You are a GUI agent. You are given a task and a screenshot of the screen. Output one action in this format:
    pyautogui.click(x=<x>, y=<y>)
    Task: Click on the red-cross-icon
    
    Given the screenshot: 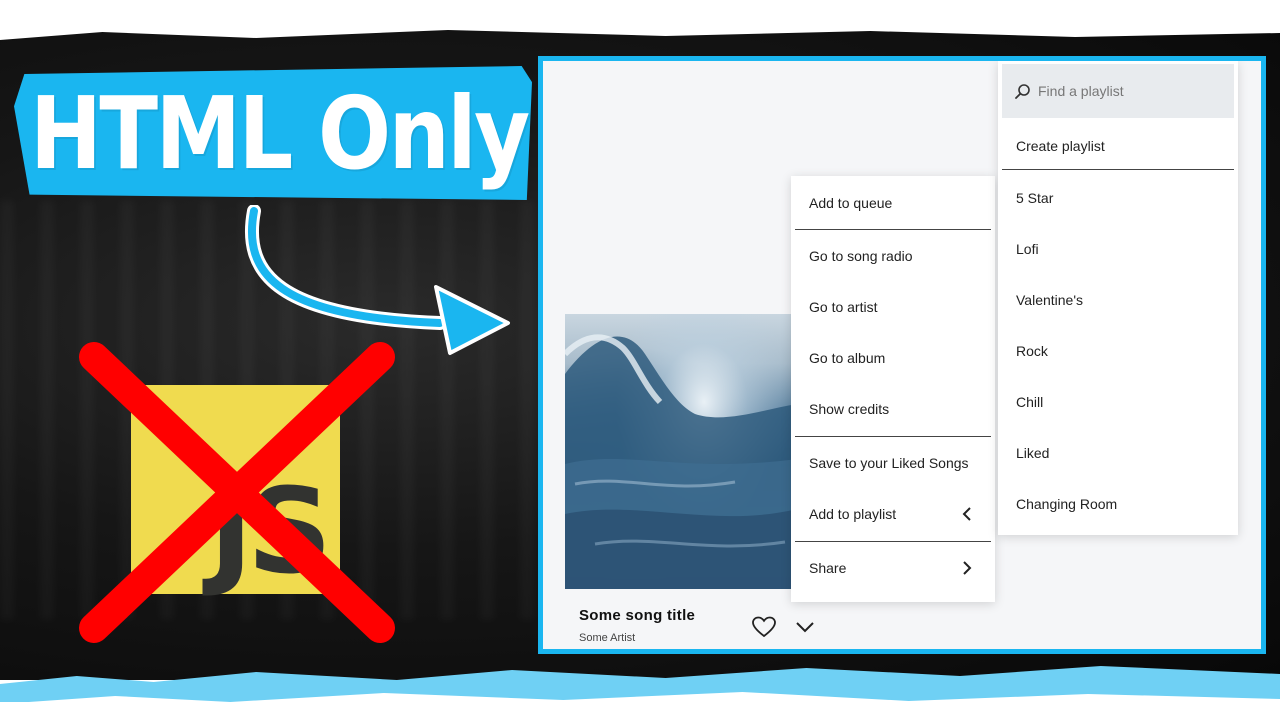 What is the action you would take?
    pyautogui.click(x=237, y=492)
    